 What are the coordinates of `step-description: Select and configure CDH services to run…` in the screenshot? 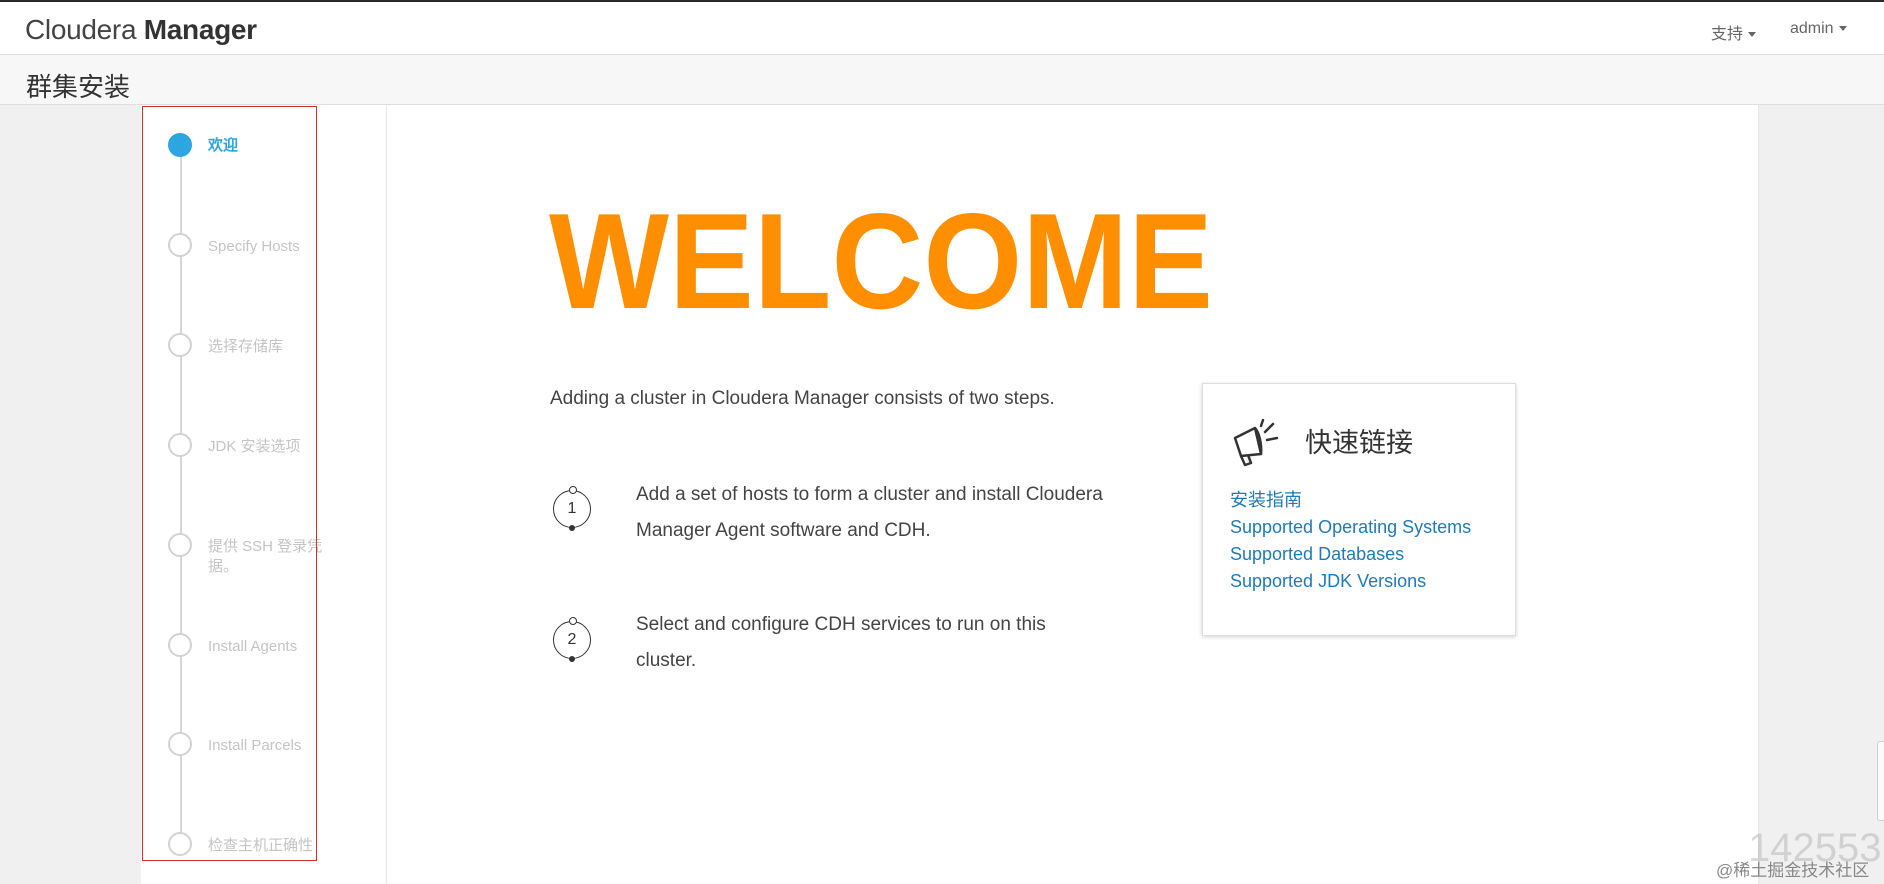 It's located at (841, 642).